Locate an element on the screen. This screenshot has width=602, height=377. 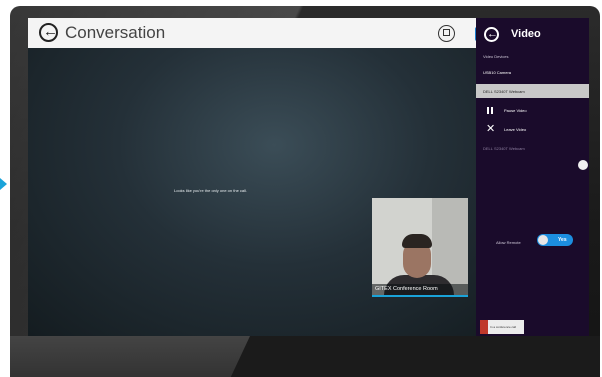
video-devices-label: Video Devices is located at coordinates (496, 56).